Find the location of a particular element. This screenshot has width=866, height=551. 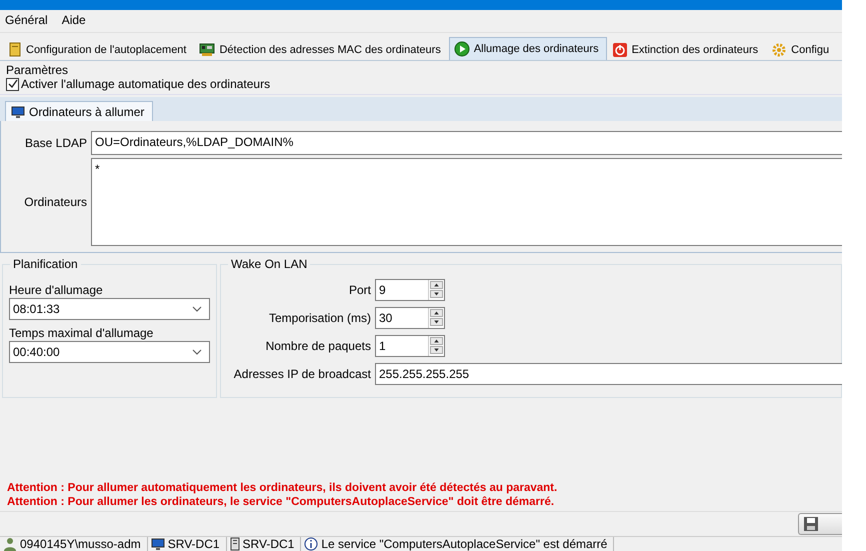

field-label: Heure d'allumage is located at coordinates (56, 290).